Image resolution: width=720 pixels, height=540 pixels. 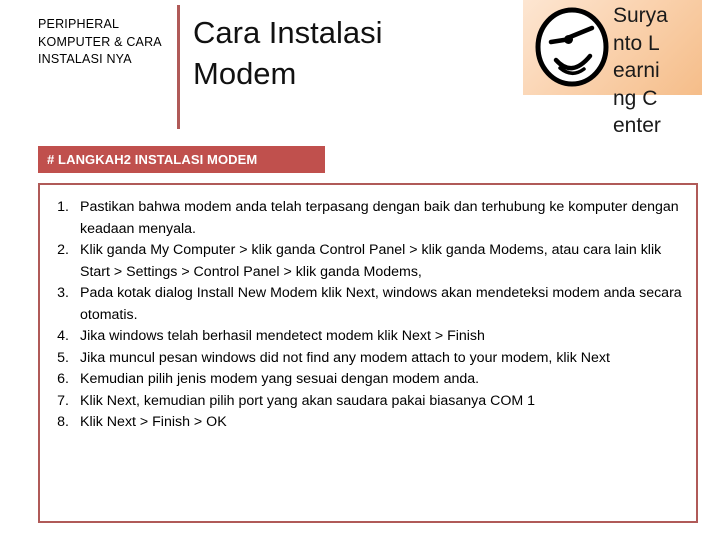 I want to click on winking-smiley-face-icon, so click(x=572, y=47).